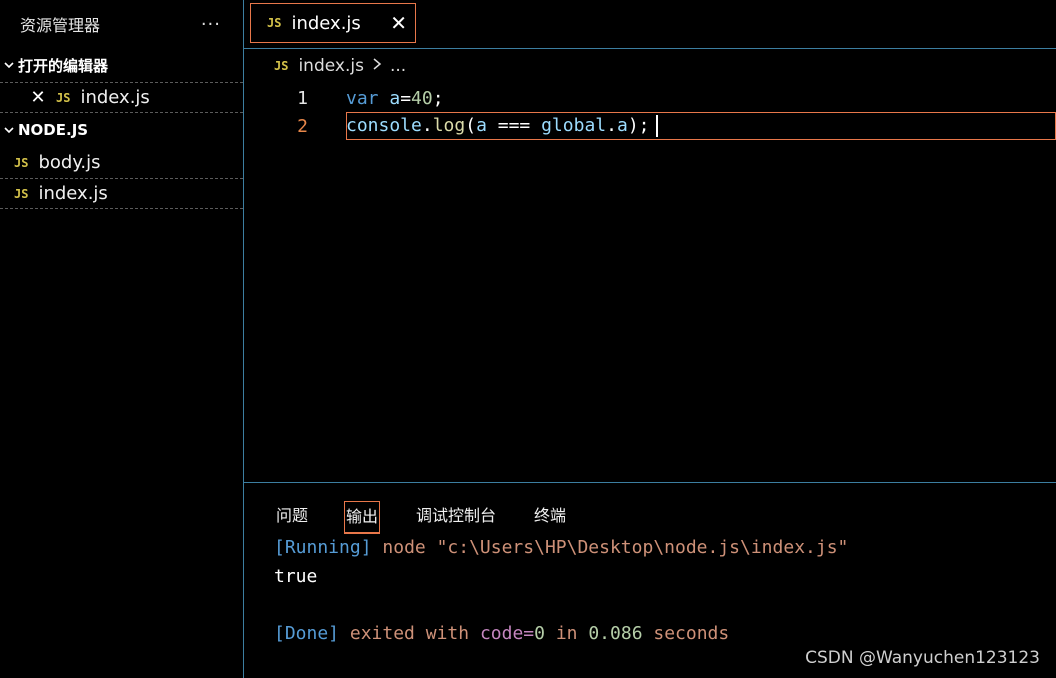  What do you see at coordinates (292, 516) in the screenshot?
I see `tab-problems: 问题` at bounding box center [292, 516].